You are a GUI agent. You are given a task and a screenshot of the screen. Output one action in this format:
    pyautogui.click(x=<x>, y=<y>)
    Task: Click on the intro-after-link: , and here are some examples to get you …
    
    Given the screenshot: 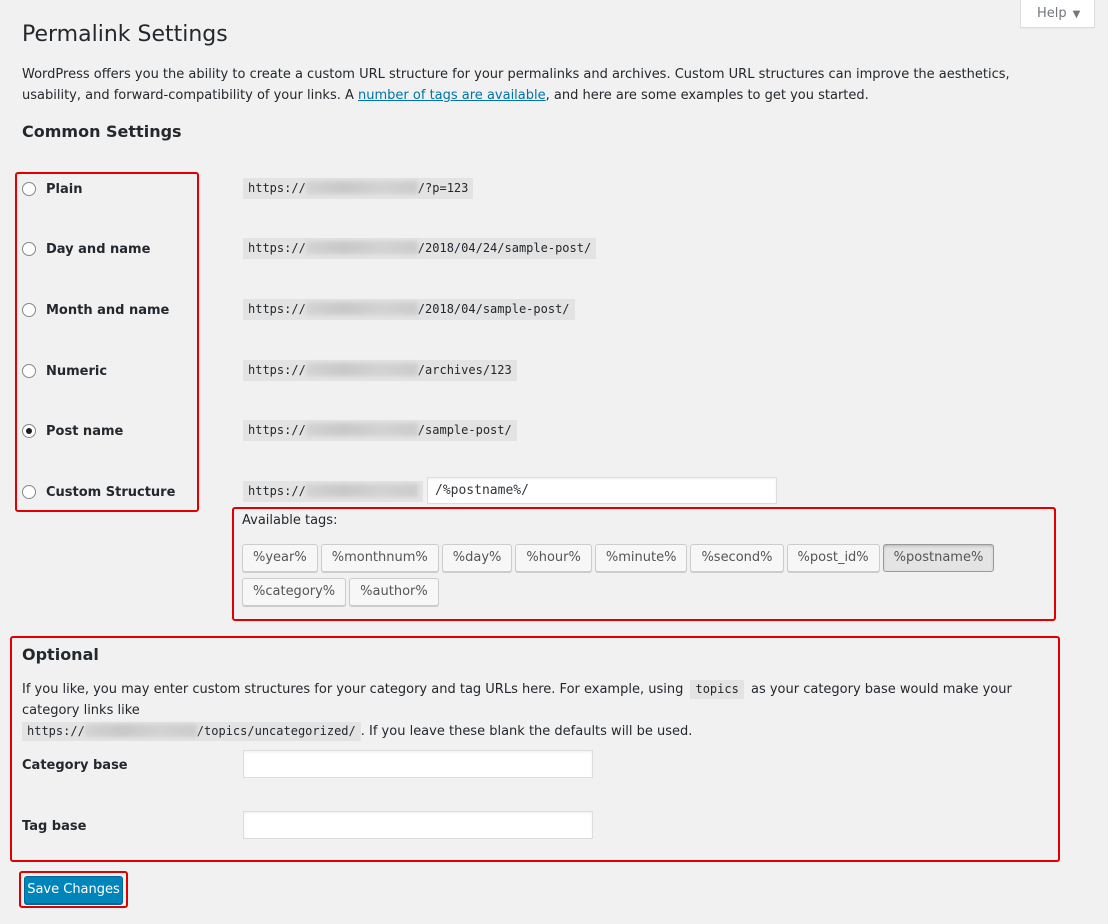 What is the action you would take?
    pyautogui.click(x=707, y=95)
    